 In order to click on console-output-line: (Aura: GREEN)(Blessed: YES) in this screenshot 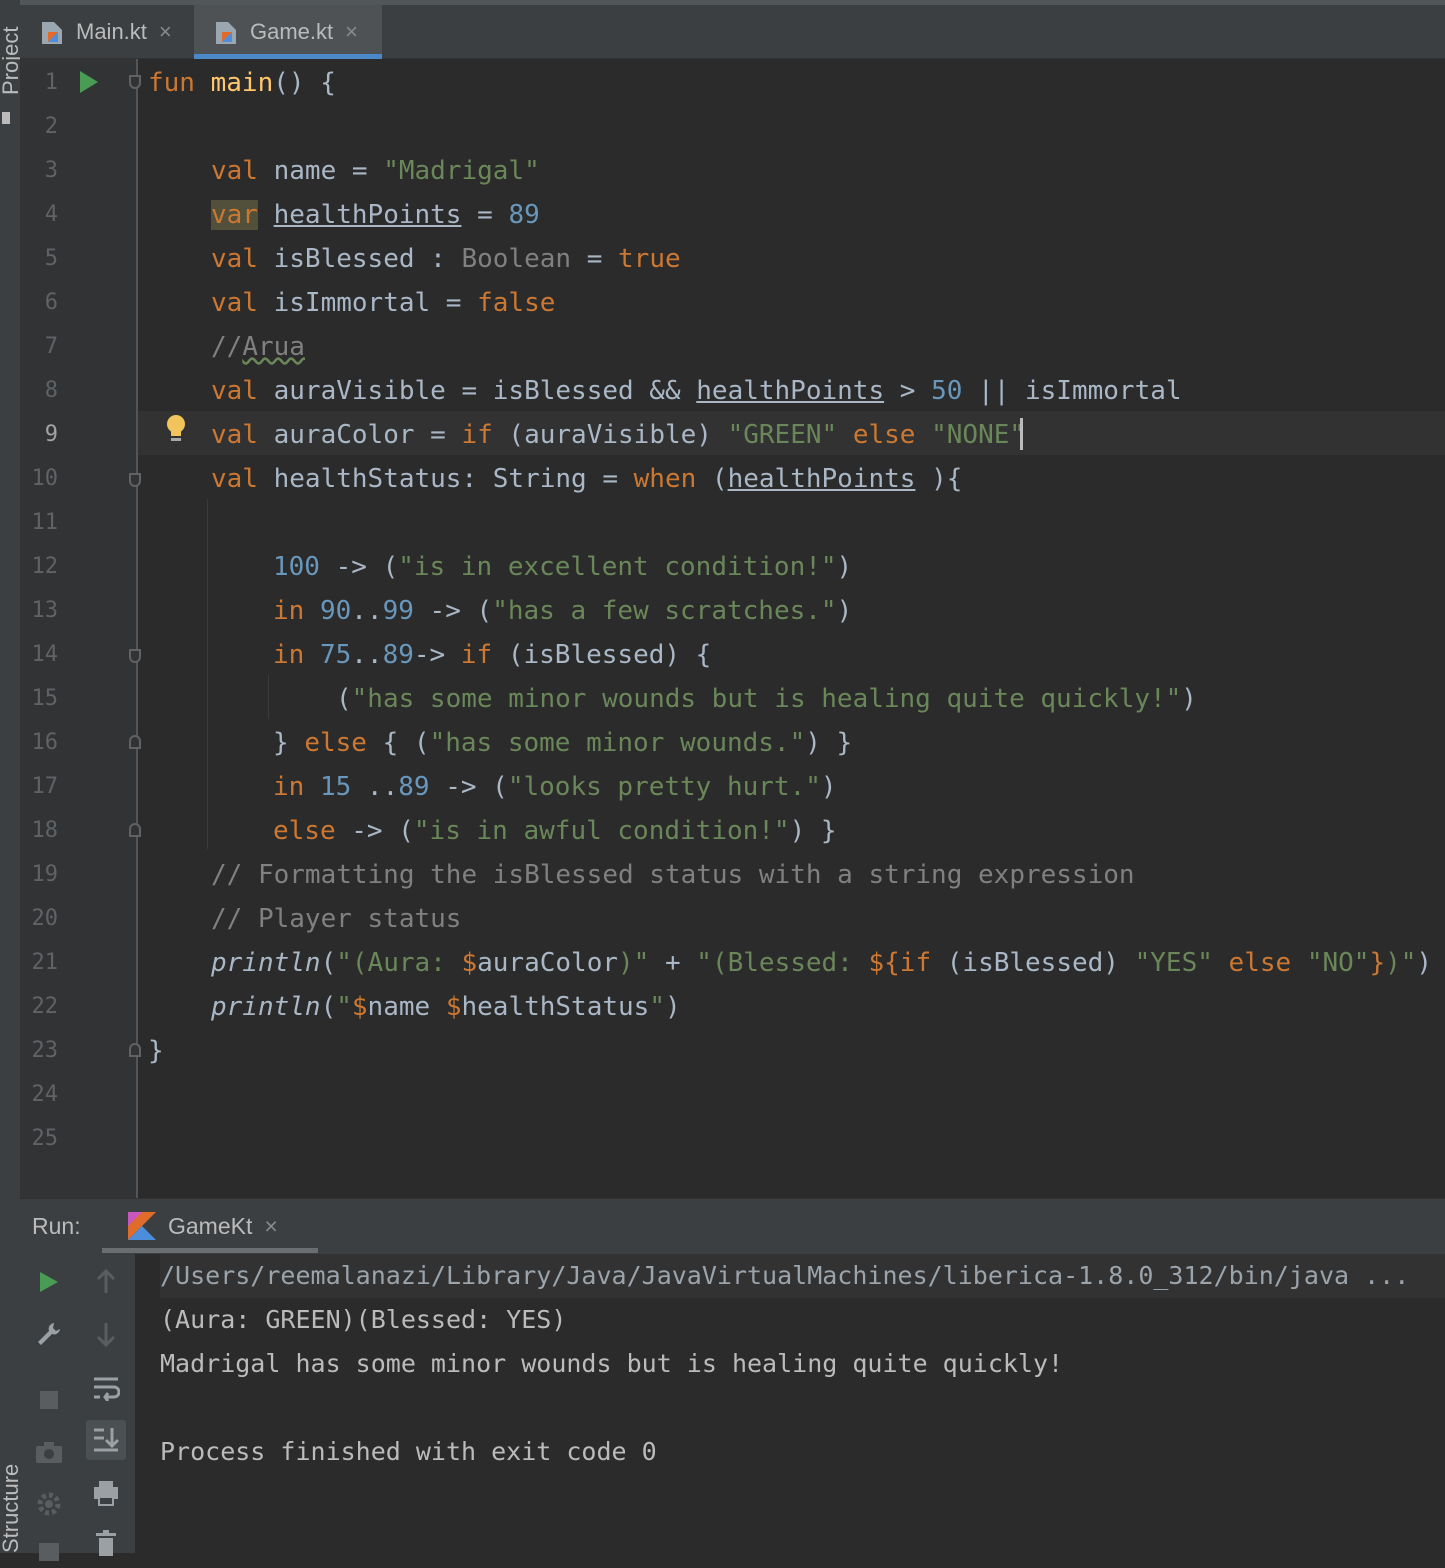, I will do `click(363, 1319)`.